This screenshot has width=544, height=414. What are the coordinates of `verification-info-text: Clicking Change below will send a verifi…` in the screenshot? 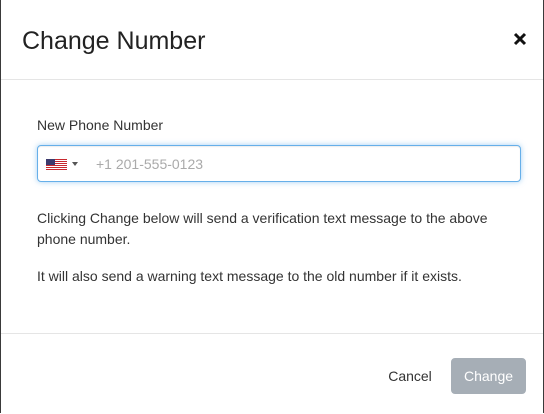 It's located at (262, 228).